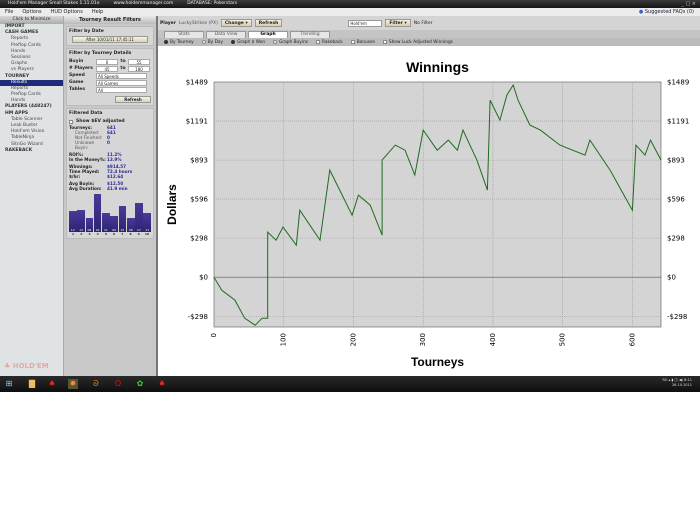 This screenshot has height=528, width=700. What do you see at coordinates (268, 34) in the screenshot?
I see `tab-graph: Graph` at bounding box center [268, 34].